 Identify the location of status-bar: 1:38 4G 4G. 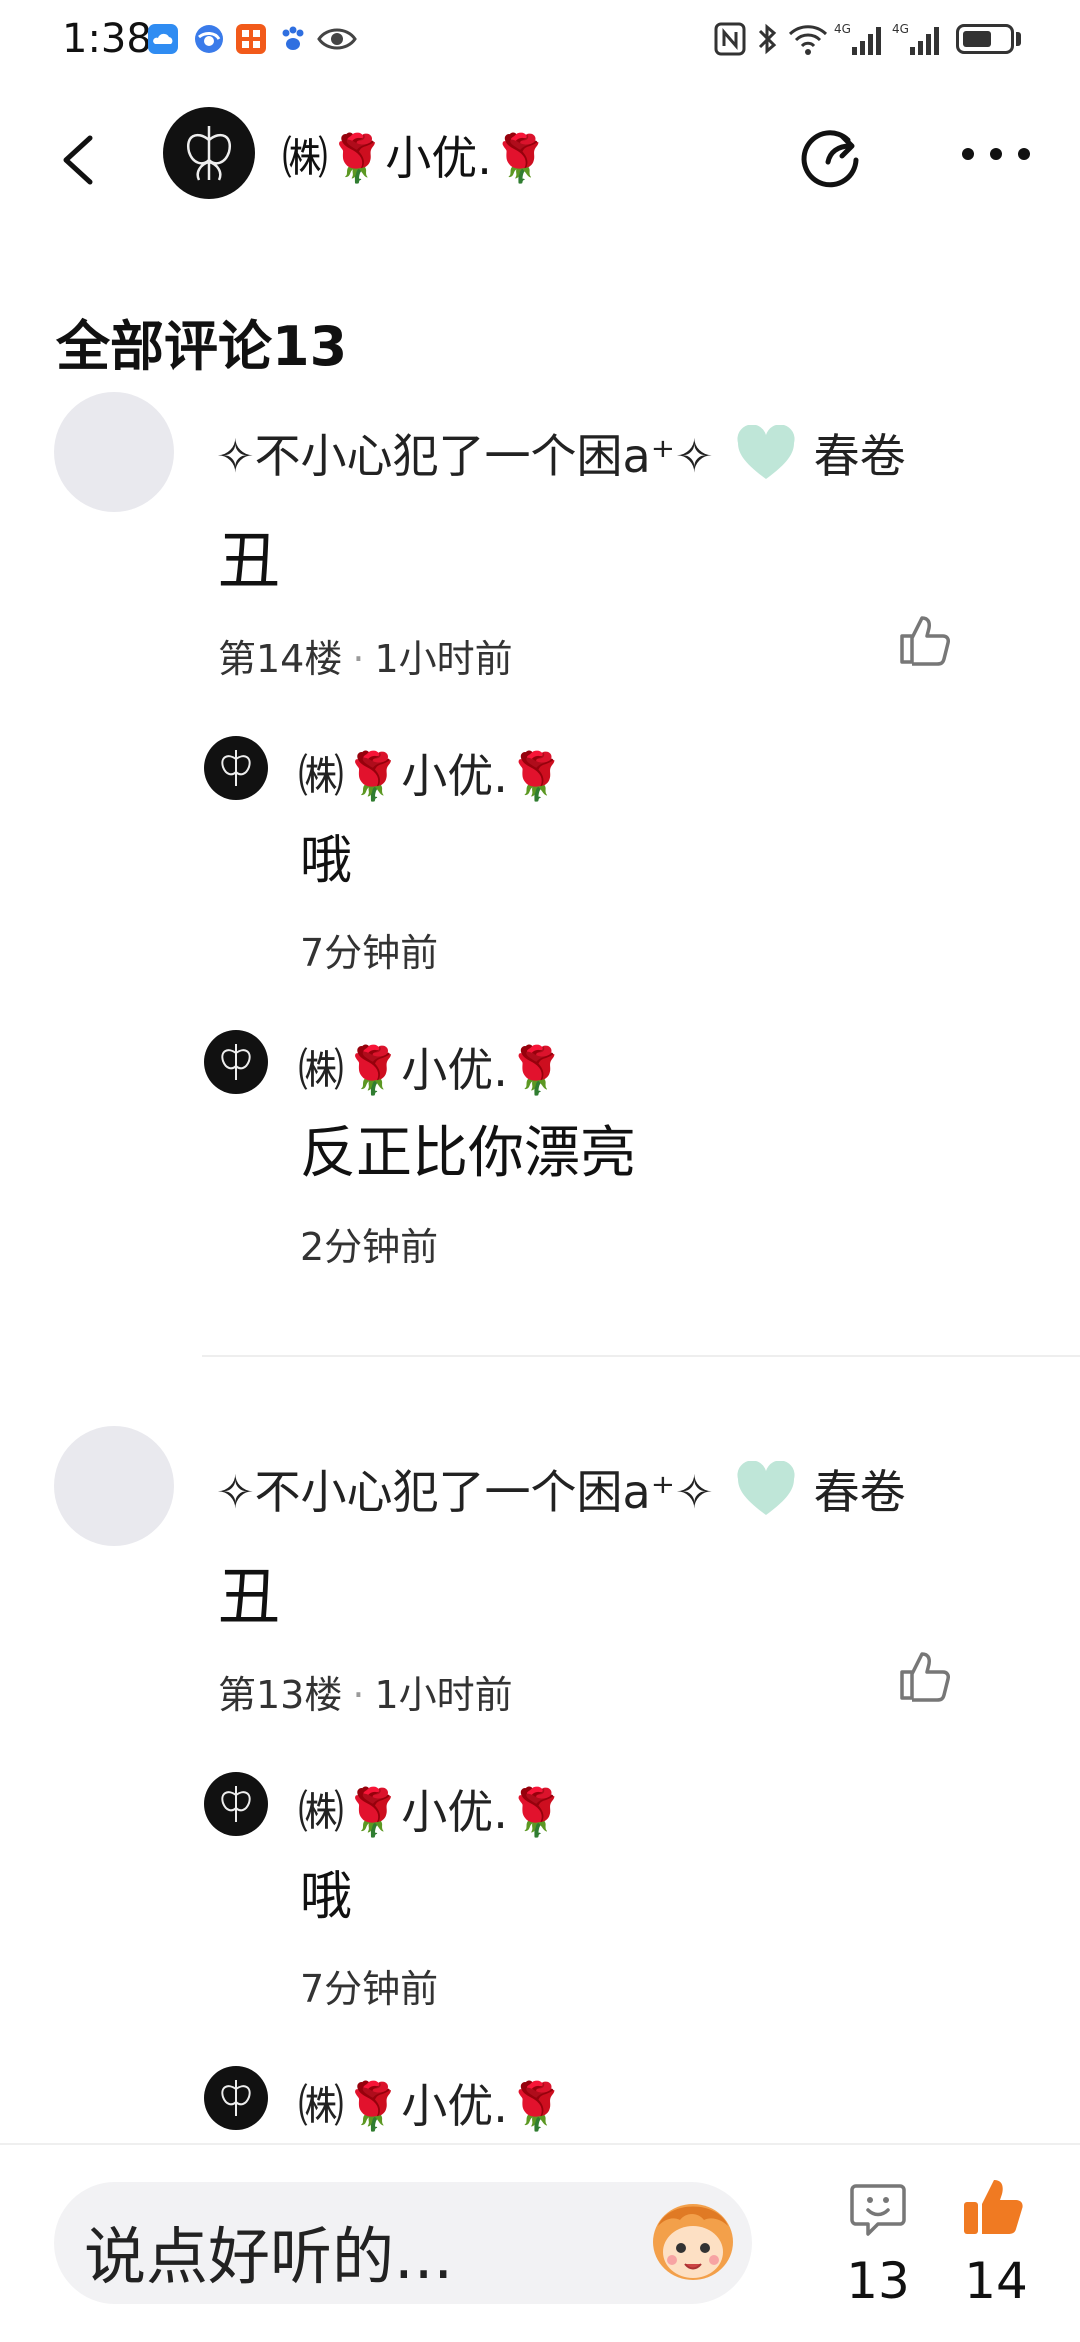
(540, 40).